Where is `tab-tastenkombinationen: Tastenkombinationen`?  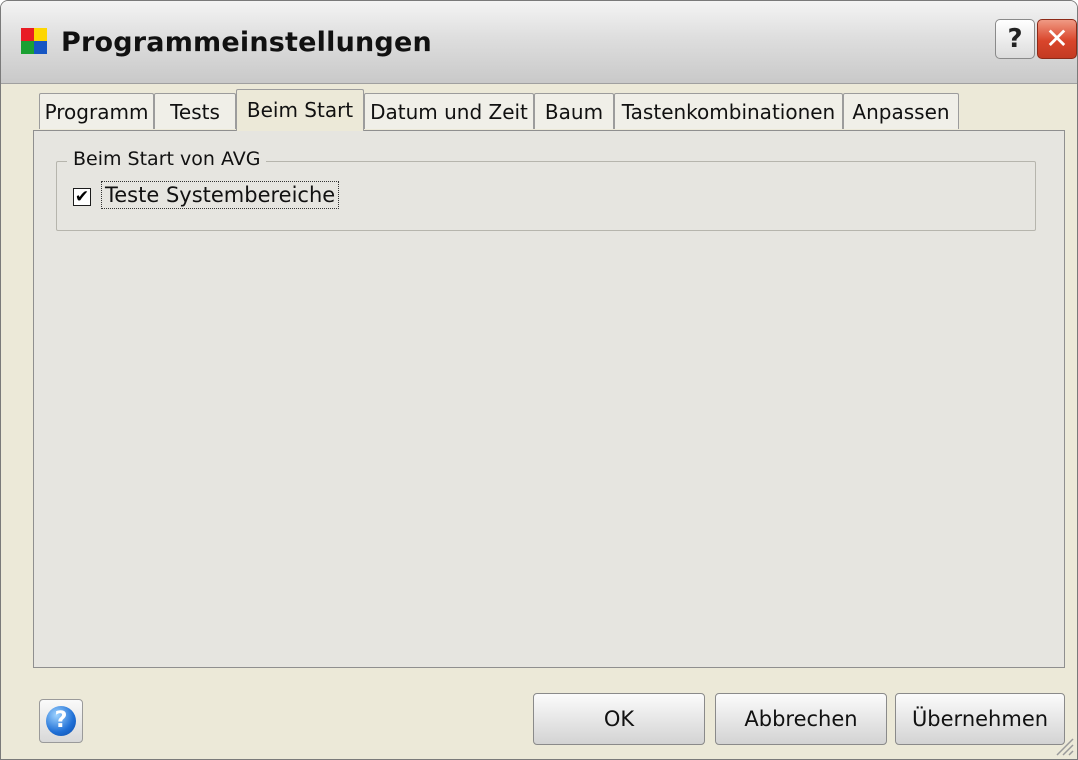 tab-tastenkombinationen: Tastenkombinationen is located at coordinates (728, 111).